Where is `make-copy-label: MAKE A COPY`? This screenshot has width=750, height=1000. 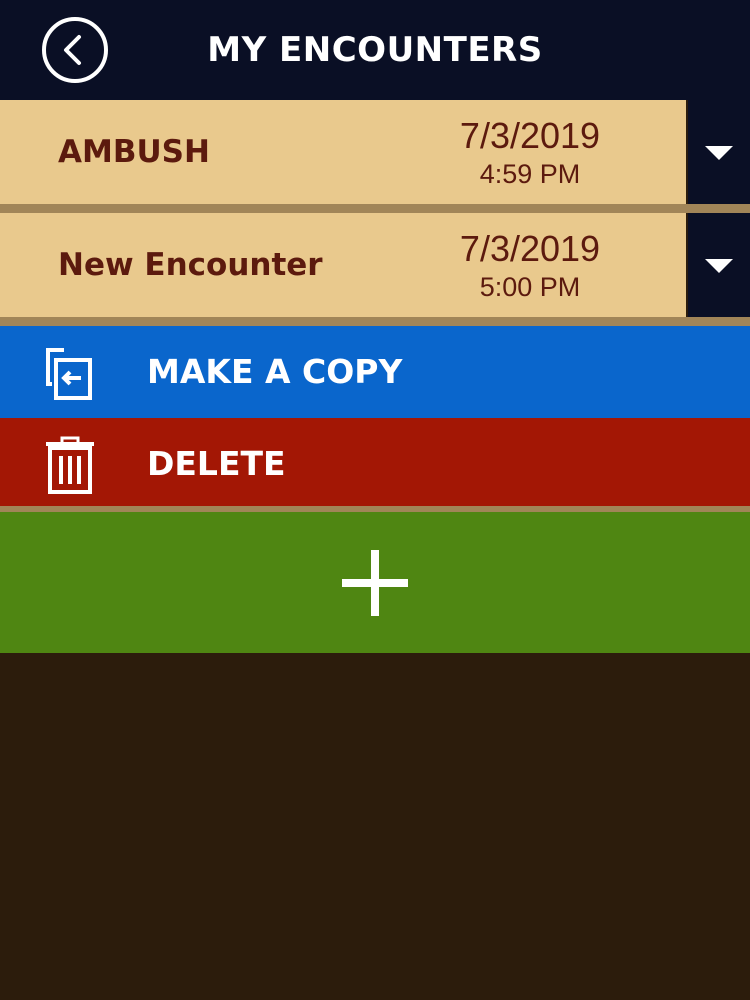 make-copy-label: MAKE A COPY is located at coordinates (275, 371).